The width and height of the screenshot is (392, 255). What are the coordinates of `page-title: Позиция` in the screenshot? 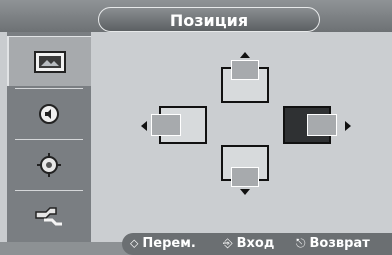 It's located at (209, 20).